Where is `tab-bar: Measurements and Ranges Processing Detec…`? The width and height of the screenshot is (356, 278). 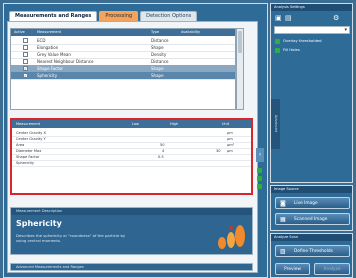
tab-bar: Measurements and Ranges Processing Detec… is located at coordinates (103, 16).